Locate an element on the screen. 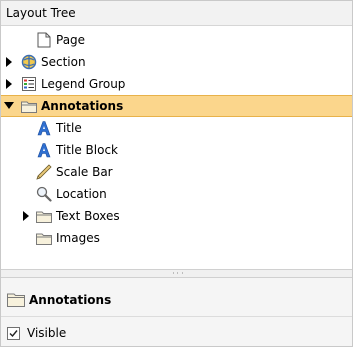 The width and height of the screenshot is (353, 347). tree-item-location: Location is located at coordinates (176, 194).